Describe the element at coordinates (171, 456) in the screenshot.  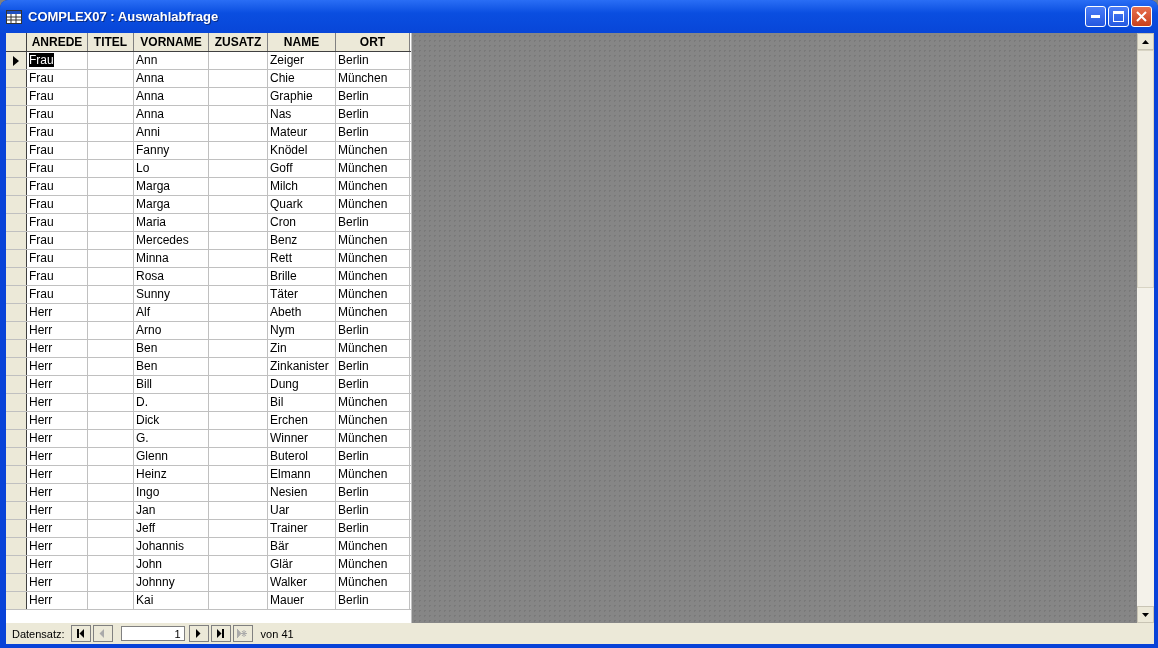
I see `table-cell: Glenn` at that location.